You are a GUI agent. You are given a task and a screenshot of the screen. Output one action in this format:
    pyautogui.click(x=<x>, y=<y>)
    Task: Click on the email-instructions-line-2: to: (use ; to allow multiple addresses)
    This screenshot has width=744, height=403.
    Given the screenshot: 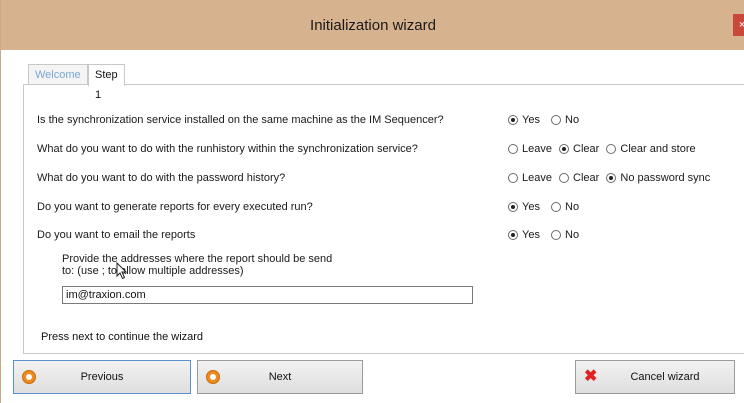 What is the action you would take?
    pyautogui.click(x=153, y=271)
    